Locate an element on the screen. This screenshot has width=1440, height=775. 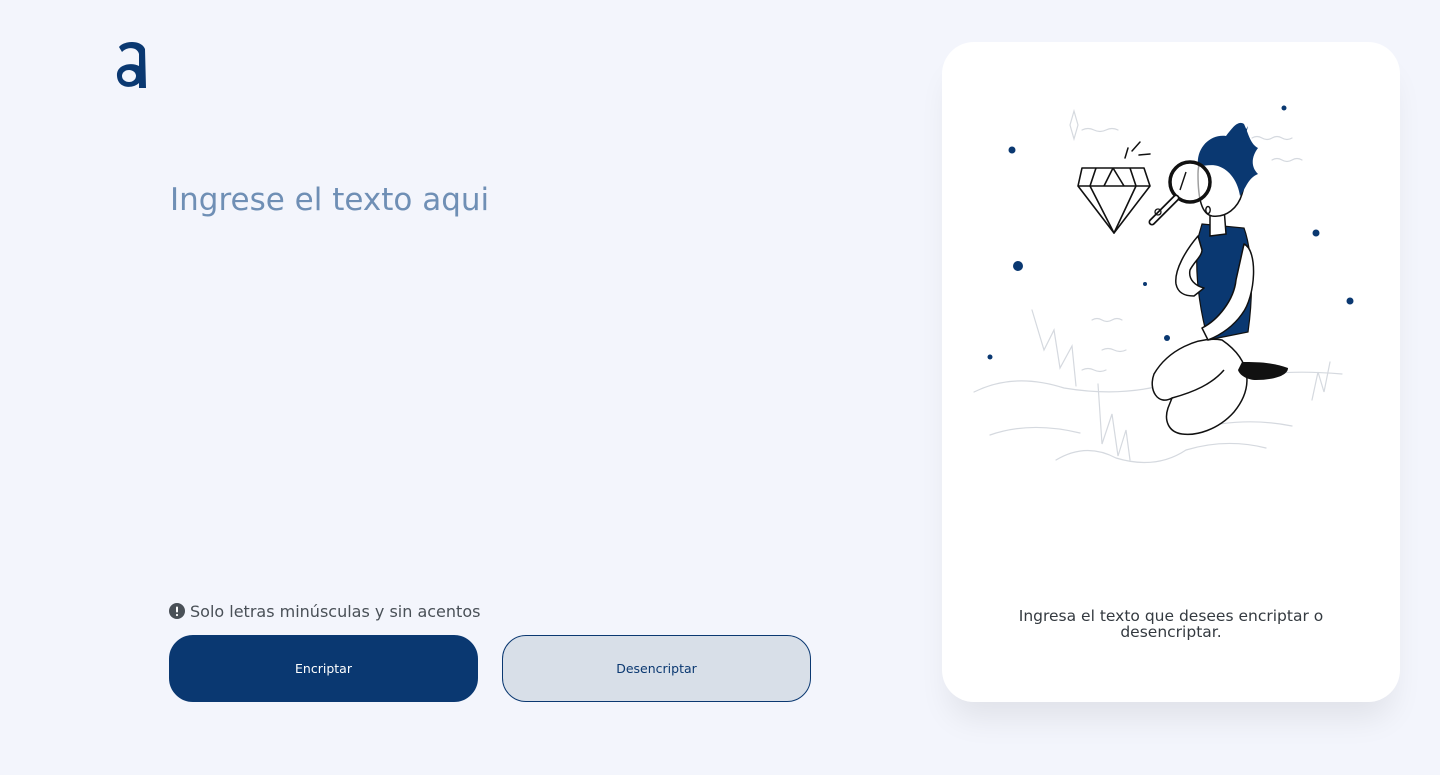
decrypt-button-label: Desencriptar is located at coordinates (656, 668).